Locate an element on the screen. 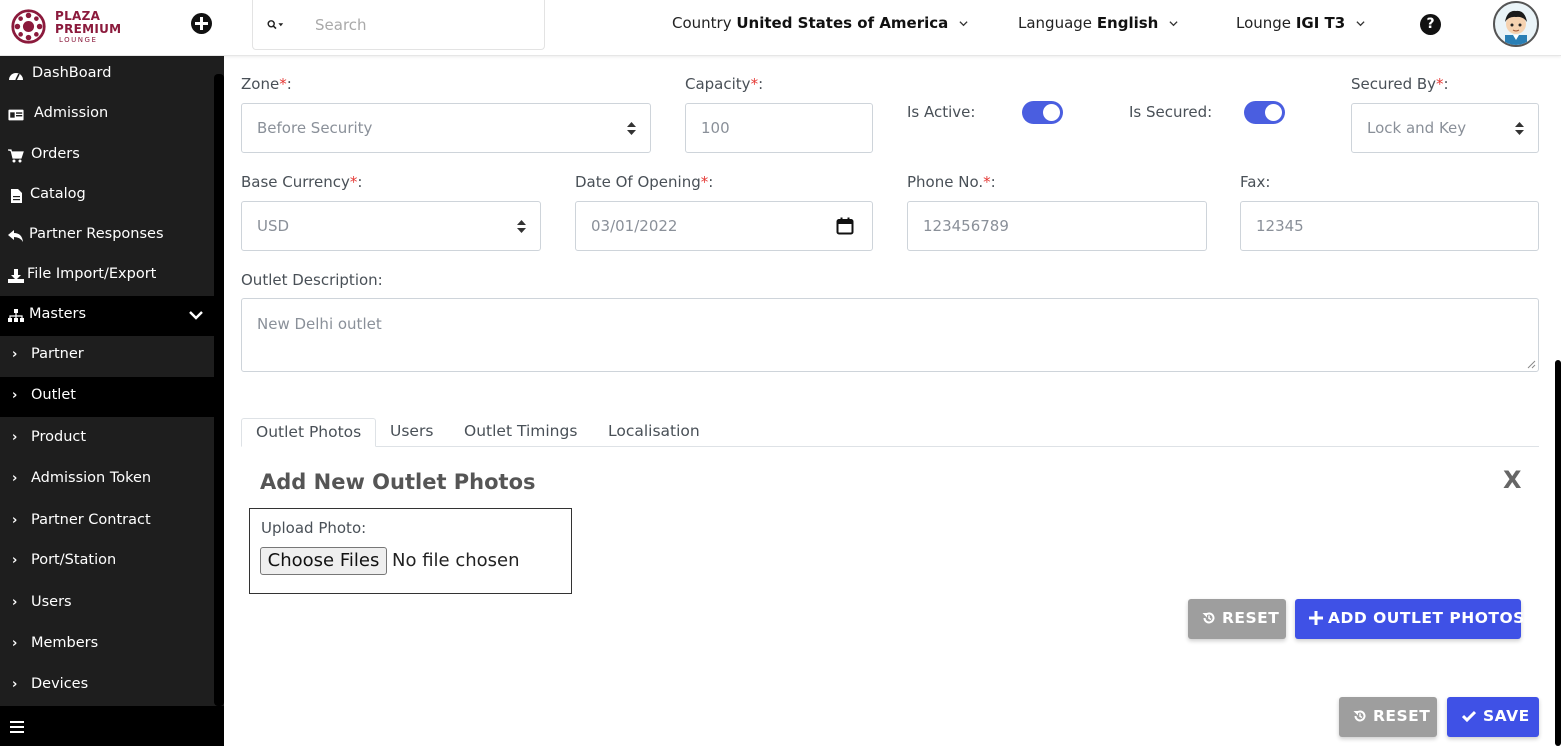  language-selector: Language English is located at coordinates (1098, 23).